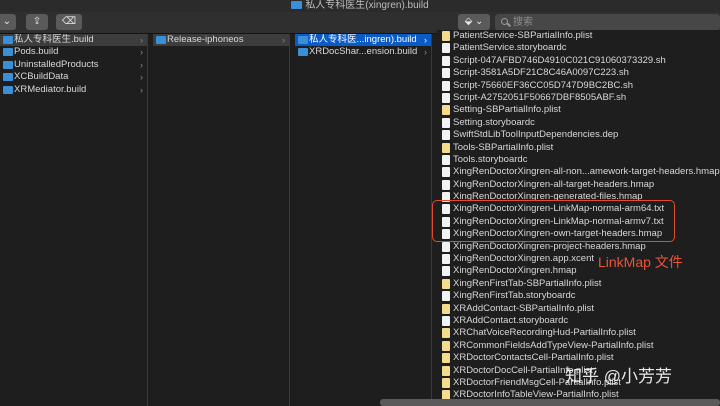 This screenshot has height=406, width=720. Describe the element at coordinates (578, 148) in the screenshot. I see `list-item: Tools-SBPartialInfo.plist` at that location.